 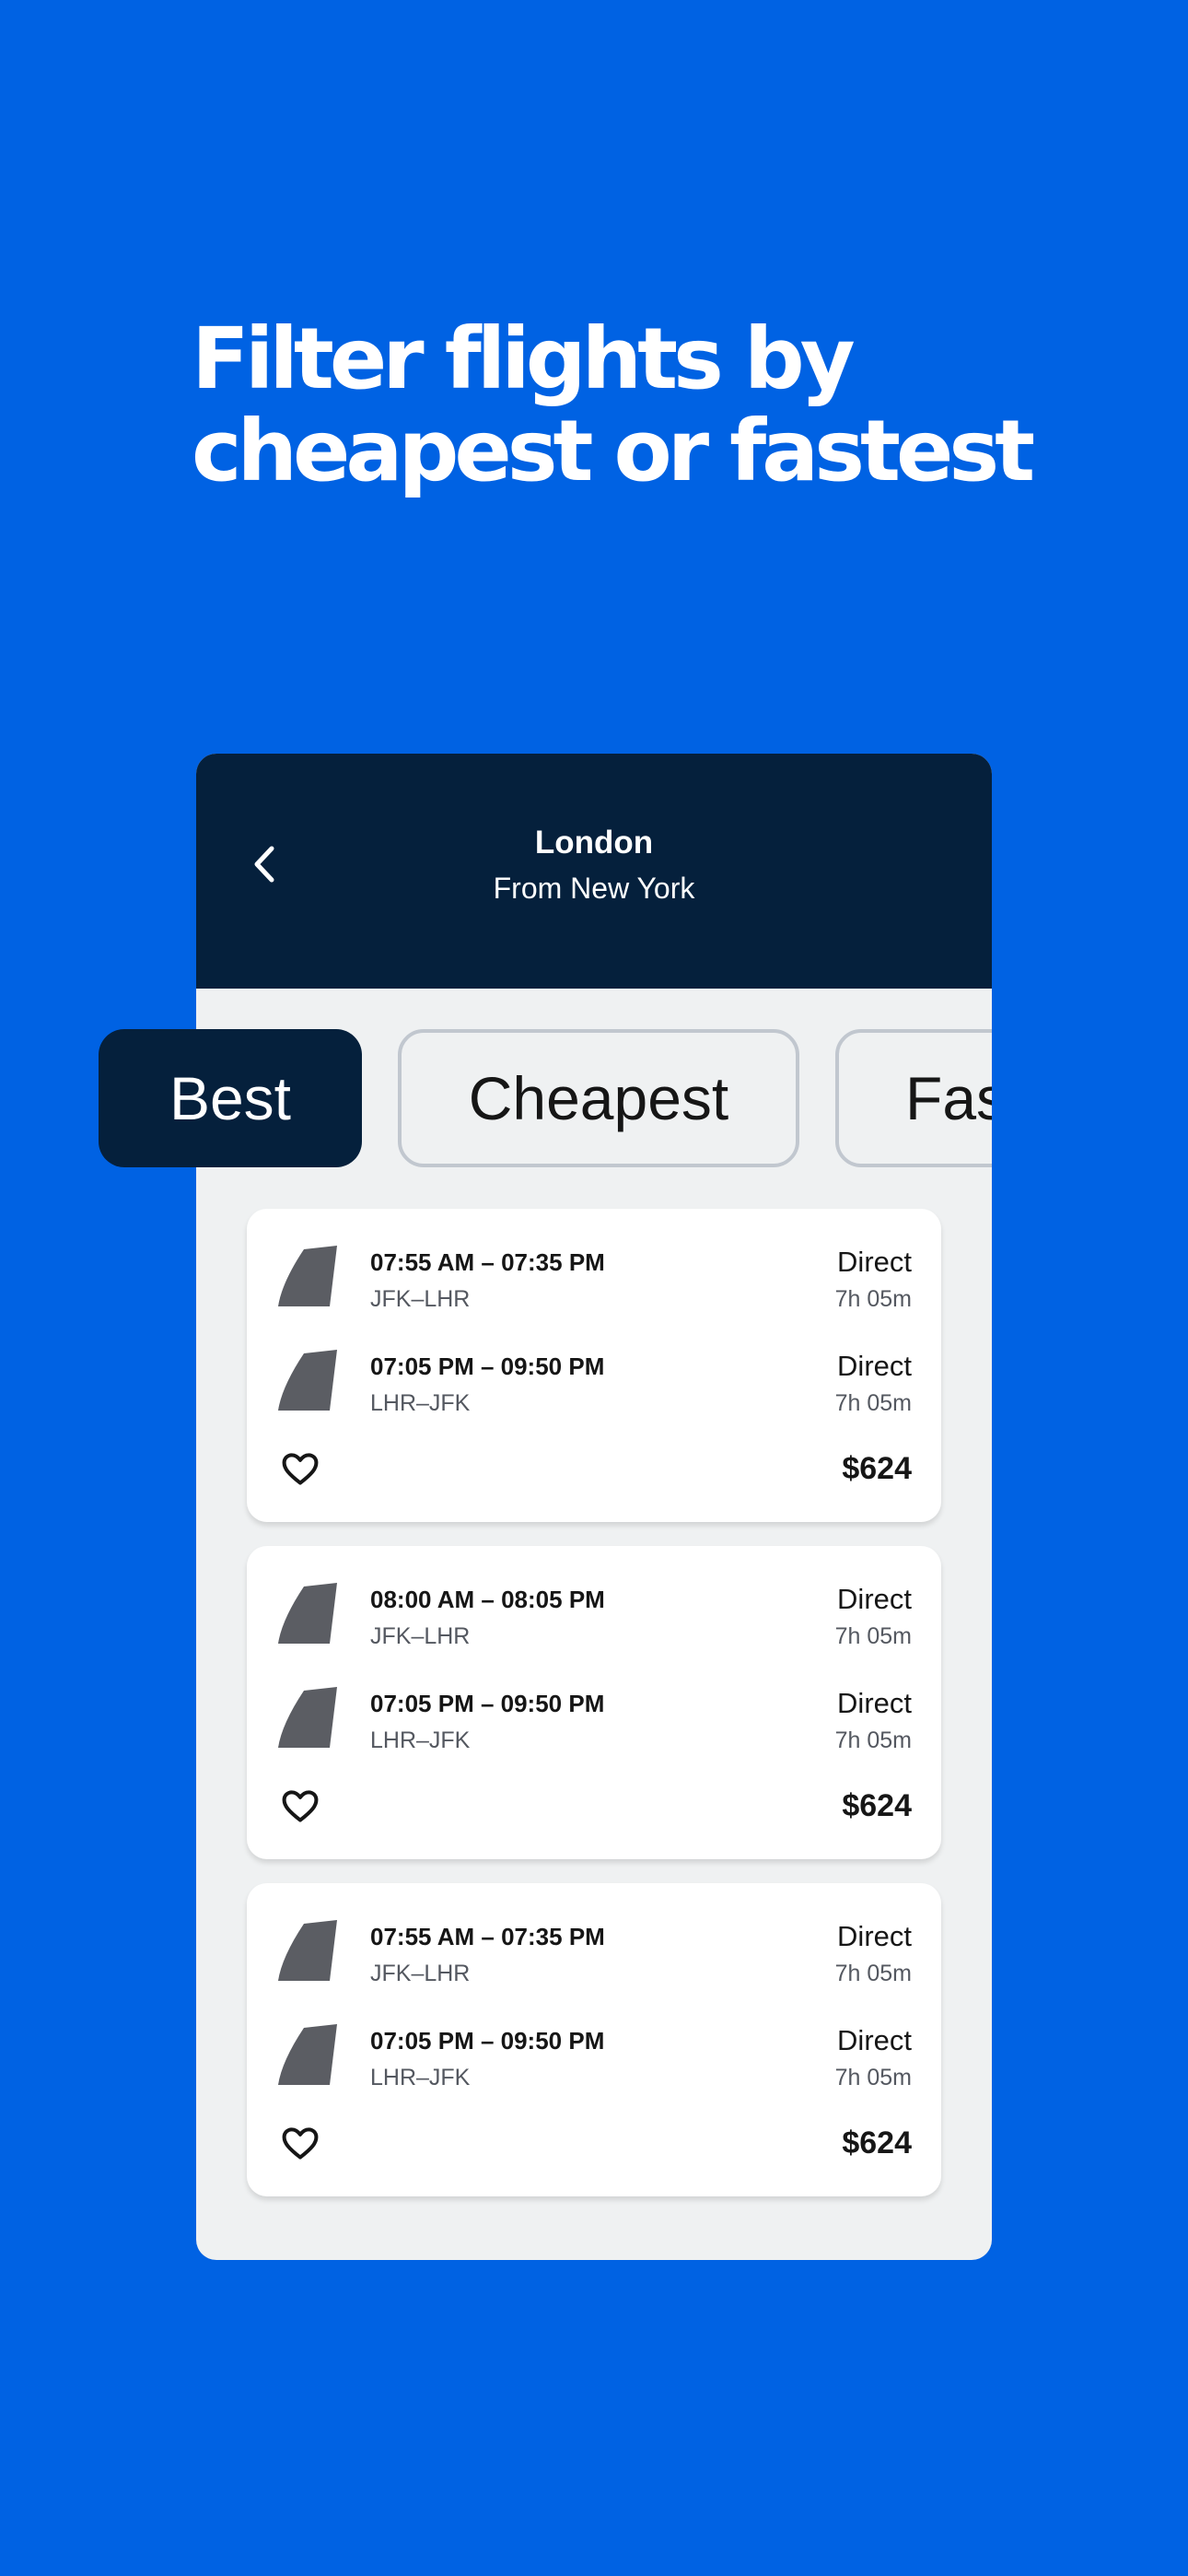 I want to click on results-header: London From New York, so click(x=594, y=871).